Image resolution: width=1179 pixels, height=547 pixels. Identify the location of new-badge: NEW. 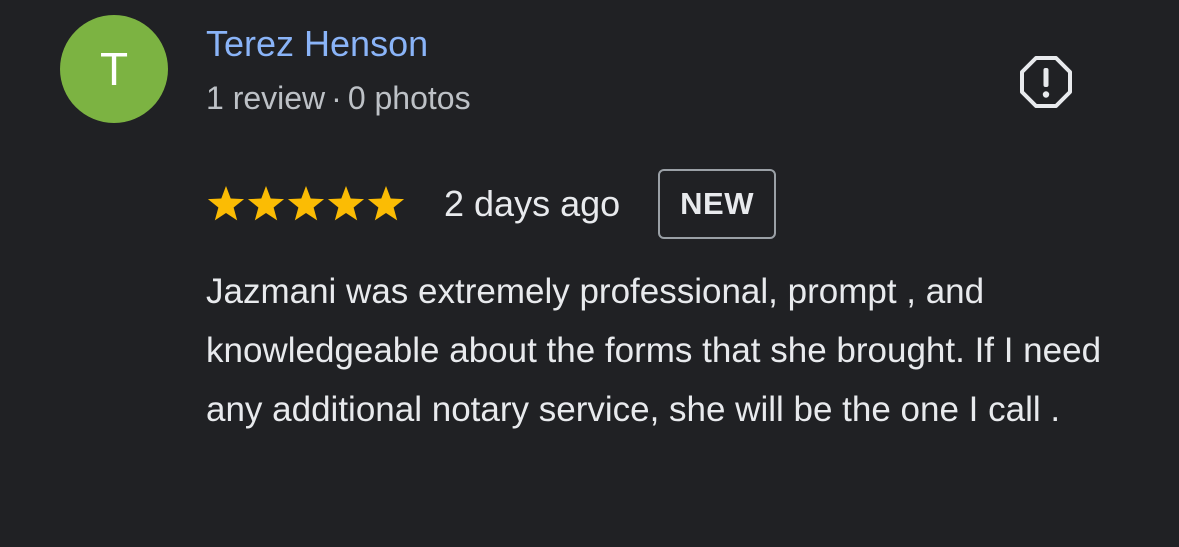
(717, 204).